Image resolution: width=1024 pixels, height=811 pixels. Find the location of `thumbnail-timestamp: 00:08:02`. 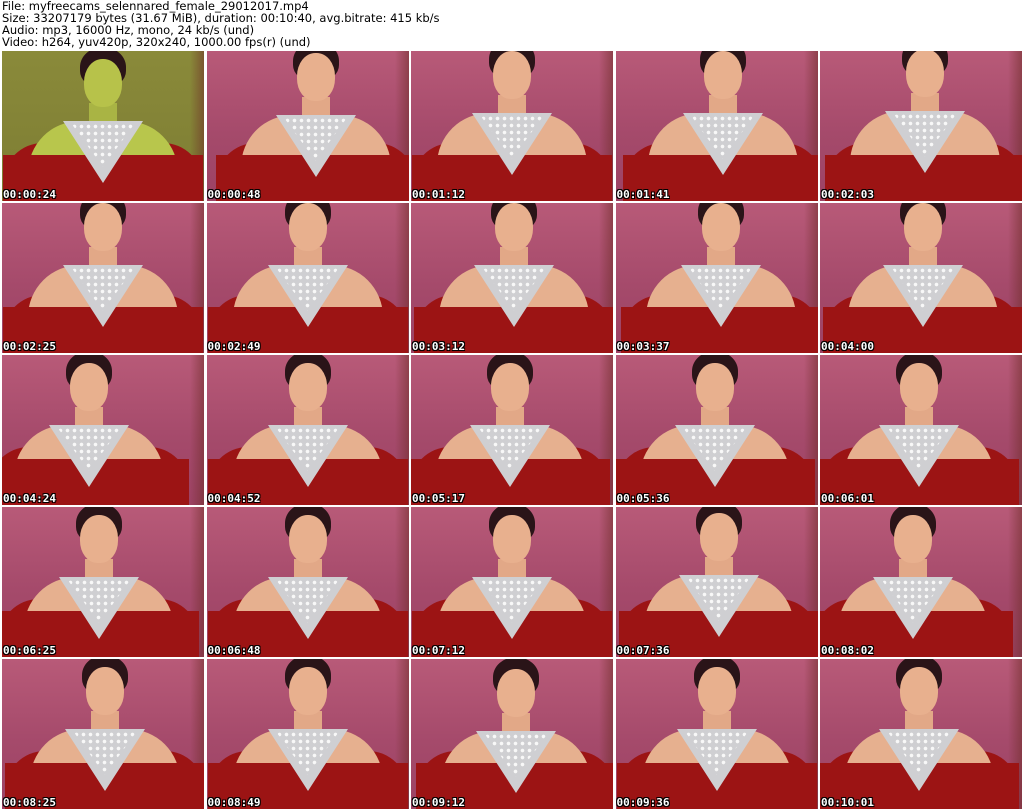

thumbnail-timestamp: 00:08:02 is located at coordinates (847, 650).